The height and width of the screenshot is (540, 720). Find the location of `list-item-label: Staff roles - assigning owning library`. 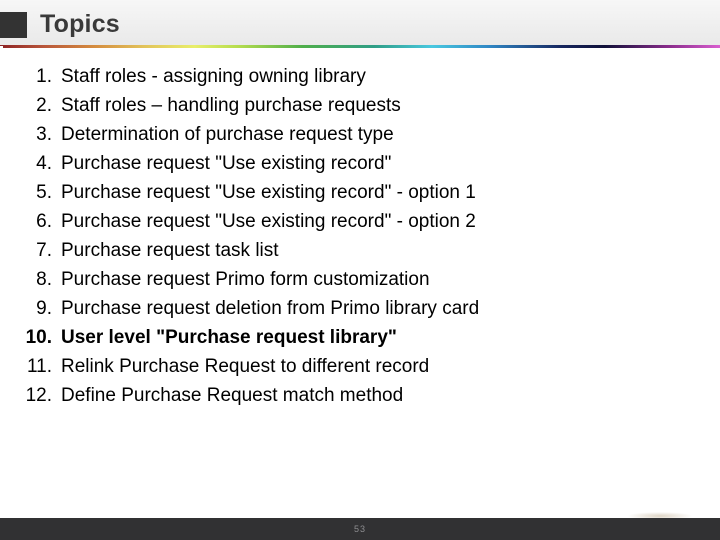

list-item-label: Staff roles - assigning owning library is located at coordinates (213, 76).